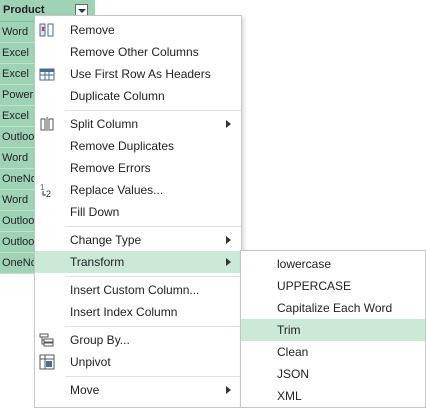 The image size is (426, 408). What do you see at coordinates (333, 396) in the screenshot?
I see `submenu-item-xml: XML` at bounding box center [333, 396].